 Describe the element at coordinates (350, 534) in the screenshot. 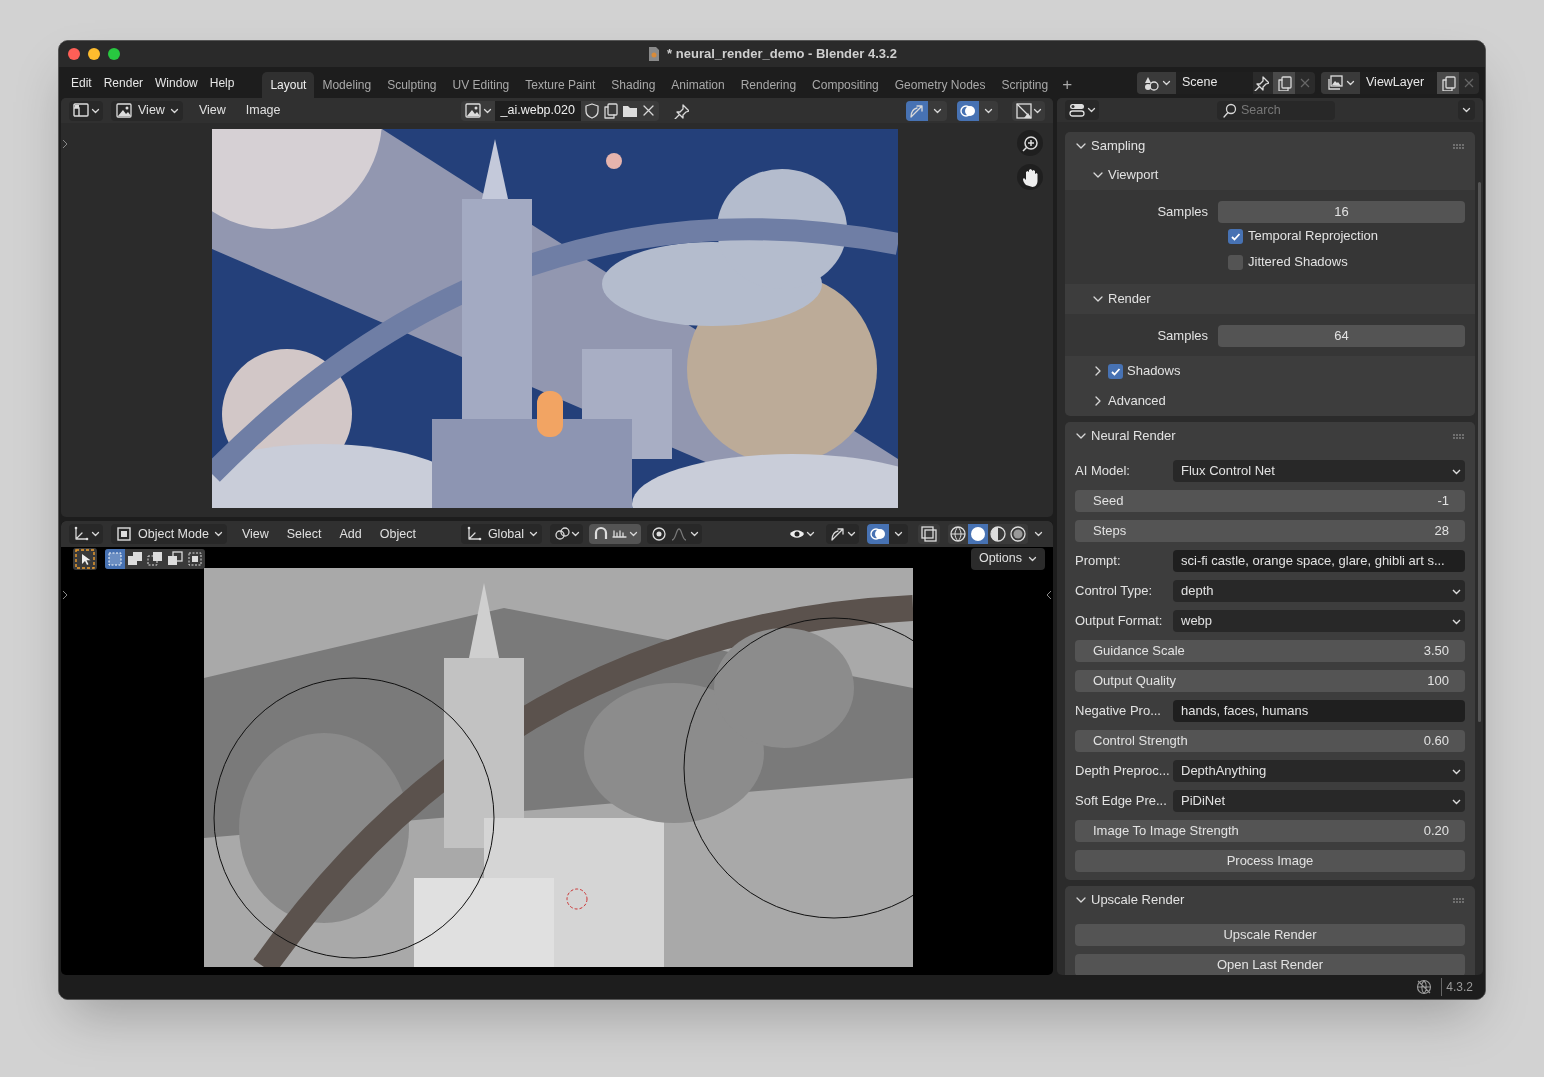

I see `menu-item: Add` at that location.